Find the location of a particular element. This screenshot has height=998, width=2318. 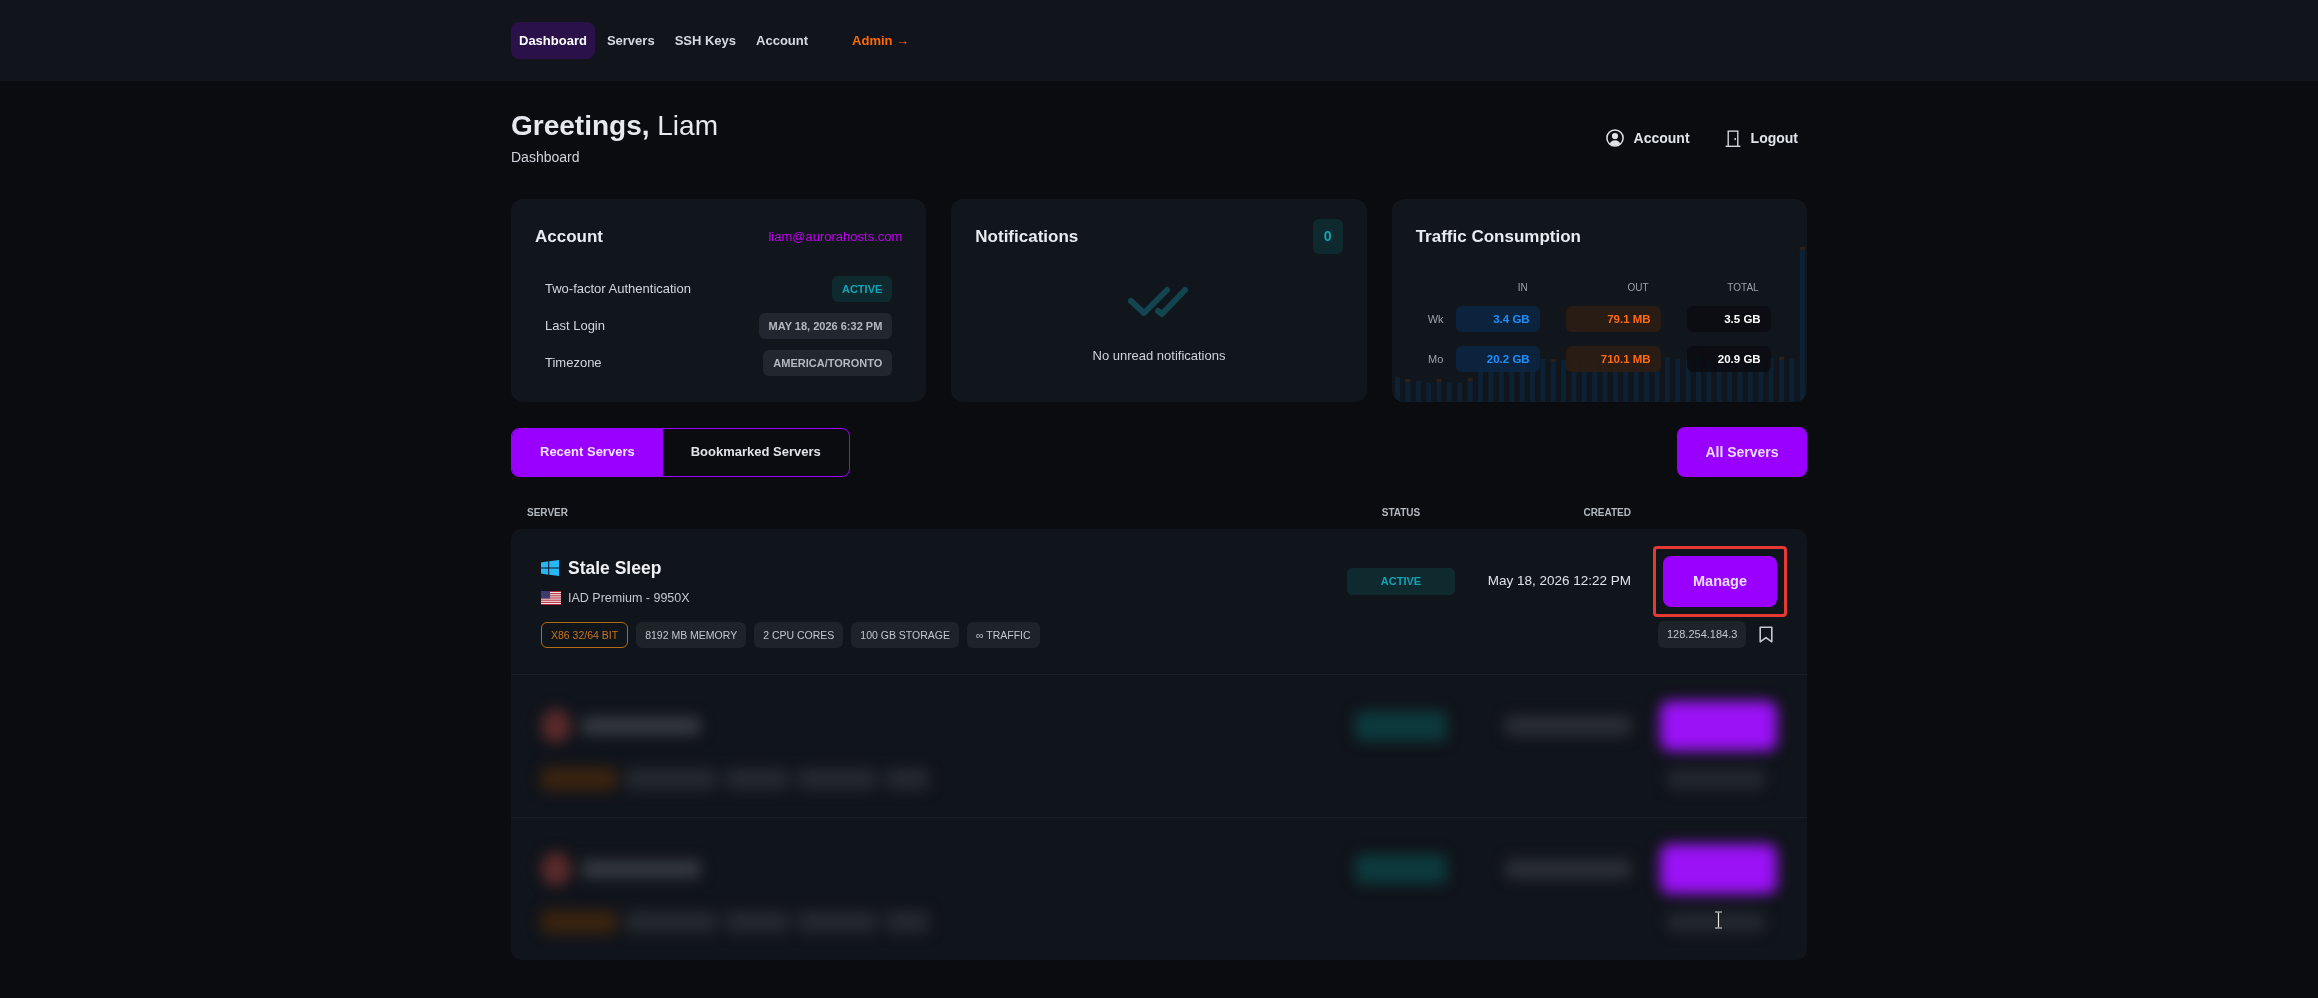

card-title: Account is located at coordinates (569, 236).